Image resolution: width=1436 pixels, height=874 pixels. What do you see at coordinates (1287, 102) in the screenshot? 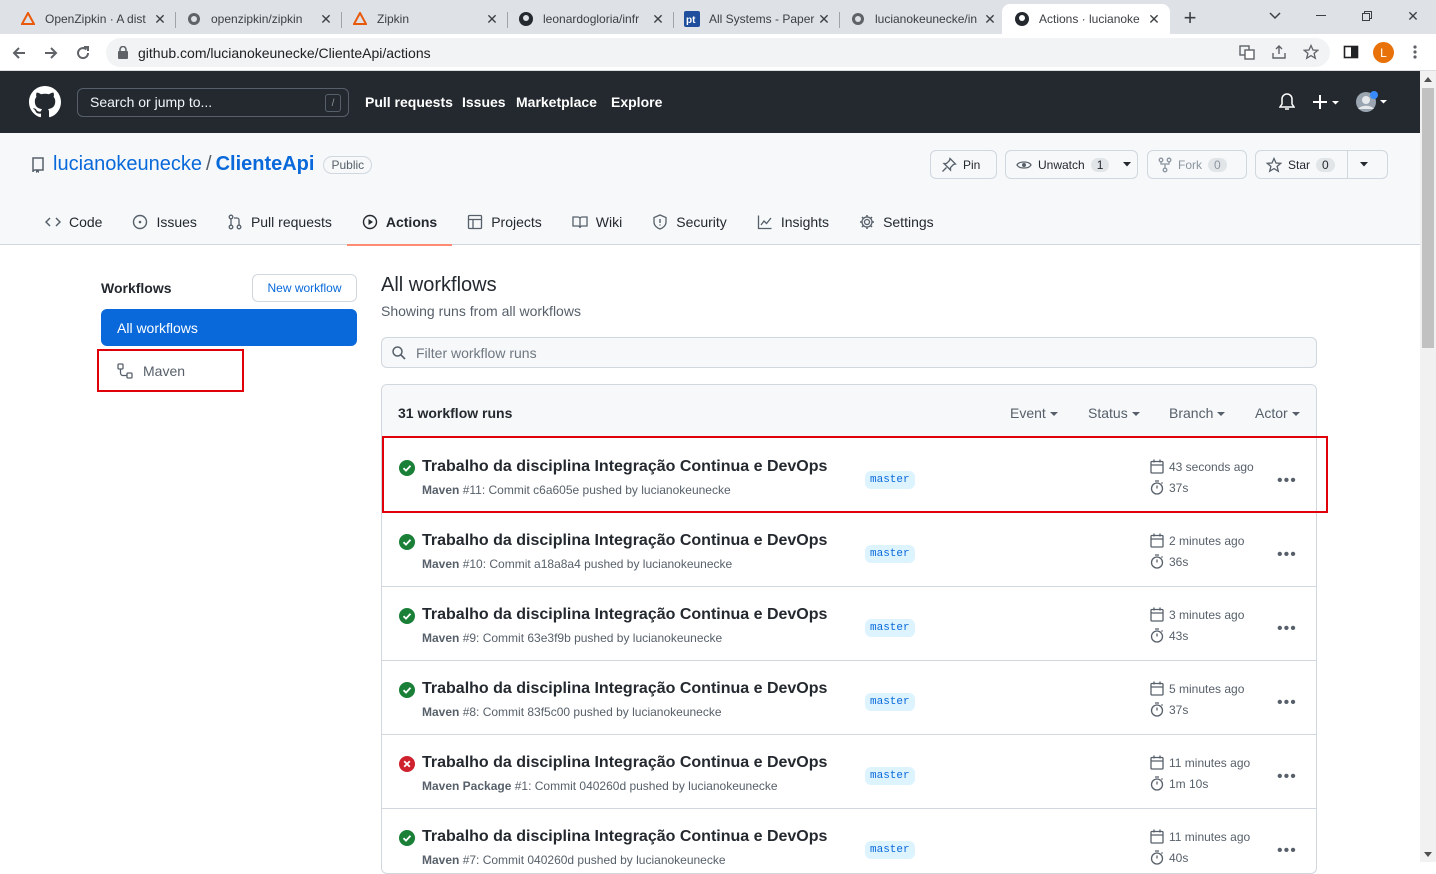
I see `notifications-bell-icon` at bounding box center [1287, 102].